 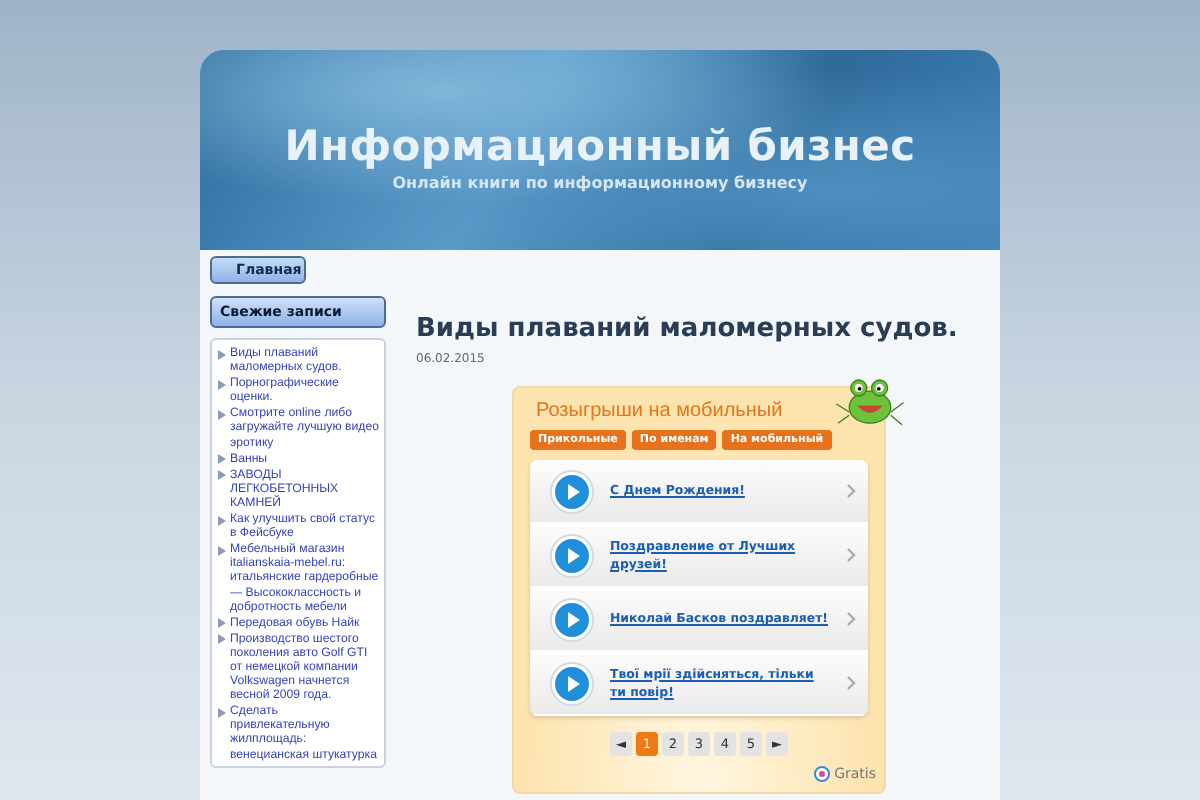 What do you see at coordinates (600, 146) in the screenshot?
I see `site-title: Информационный бизнес` at bounding box center [600, 146].